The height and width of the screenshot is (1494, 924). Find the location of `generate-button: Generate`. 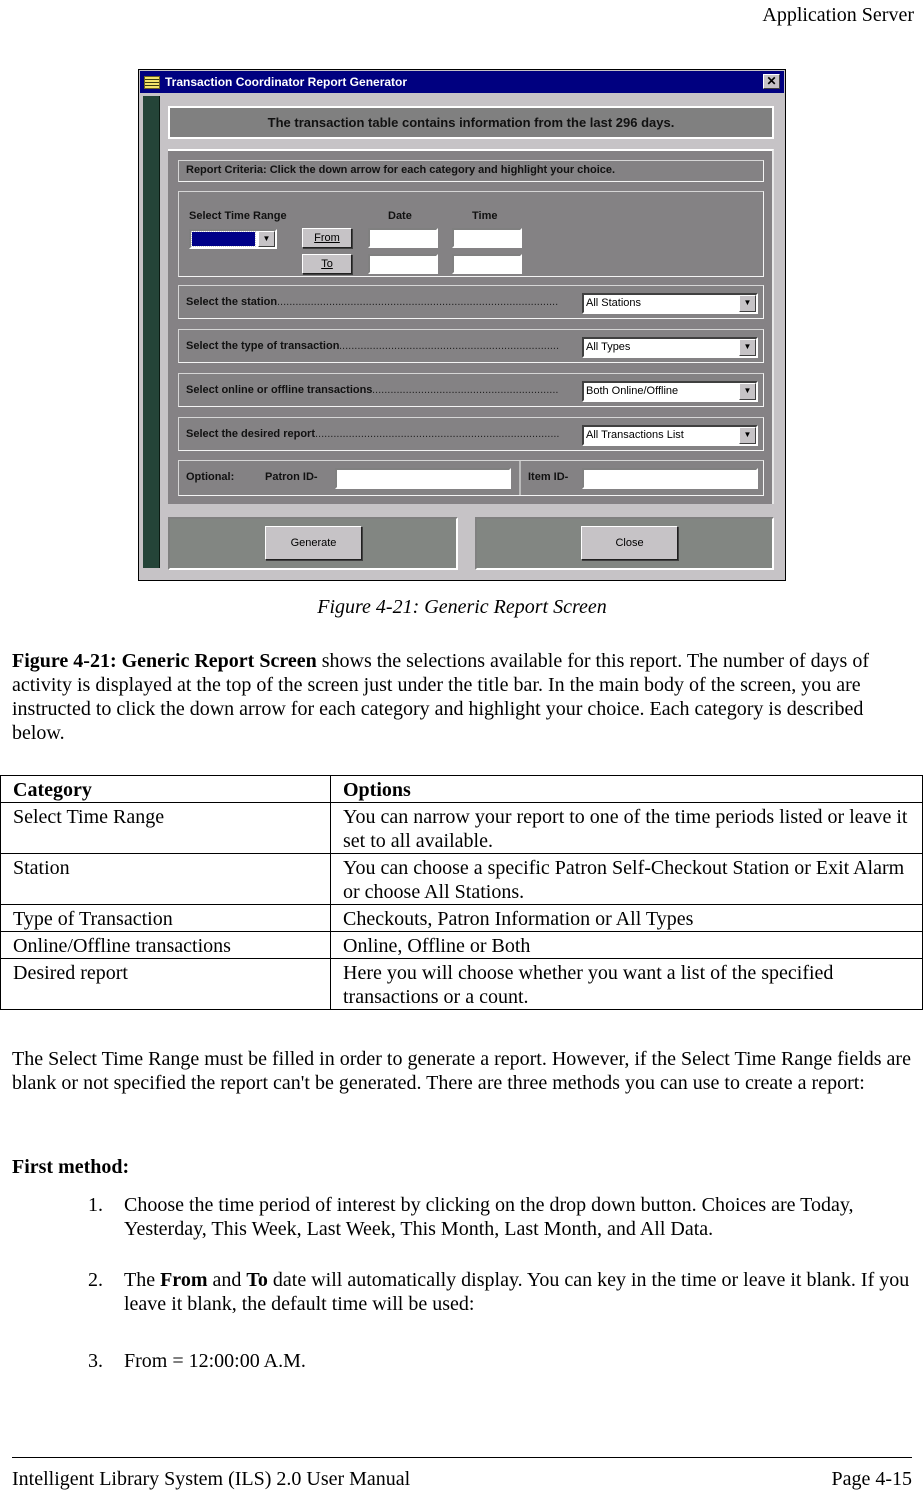

generate-button: Generate is located at coordinates (313, 543).